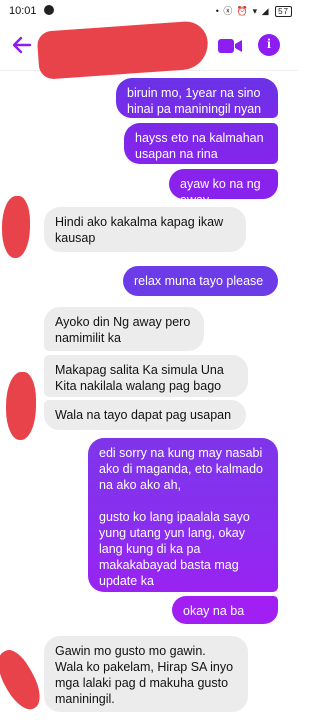 This screenshot has width=320, height=720. What do you see at coordinates (49, 10) in the screenshot?
I see `messenger-notification-icon` at bounding box center [49, 10].